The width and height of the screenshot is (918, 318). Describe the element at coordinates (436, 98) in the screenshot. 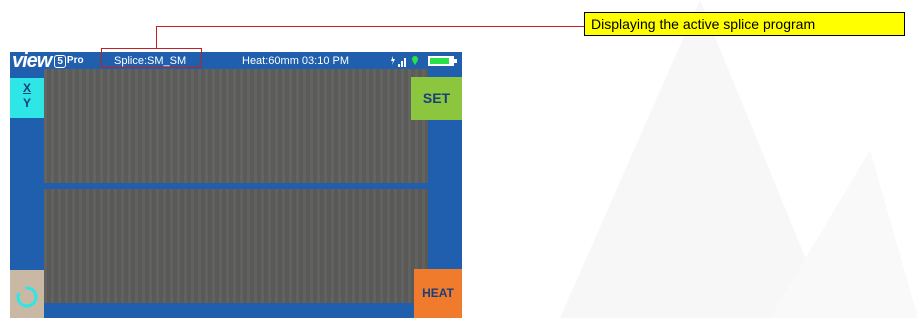

I see `set-button: SET` at that location.